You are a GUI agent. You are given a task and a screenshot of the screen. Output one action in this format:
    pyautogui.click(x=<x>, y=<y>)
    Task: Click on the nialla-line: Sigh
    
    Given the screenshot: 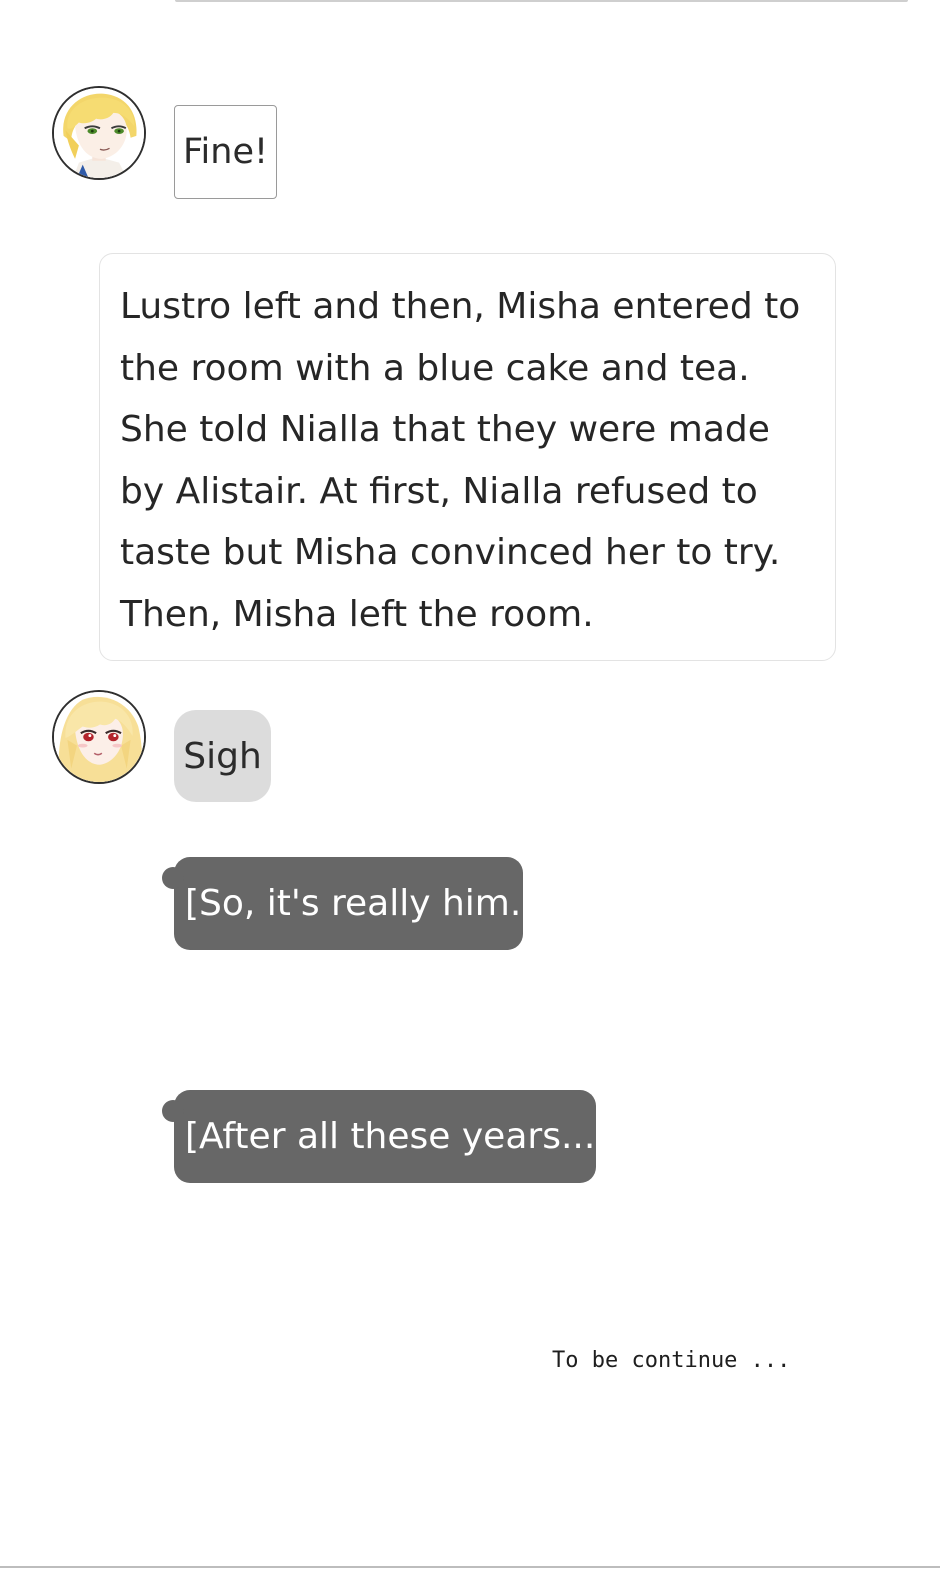 What is the action you would take?
    pyautogui.click(x=222, y=756)
    